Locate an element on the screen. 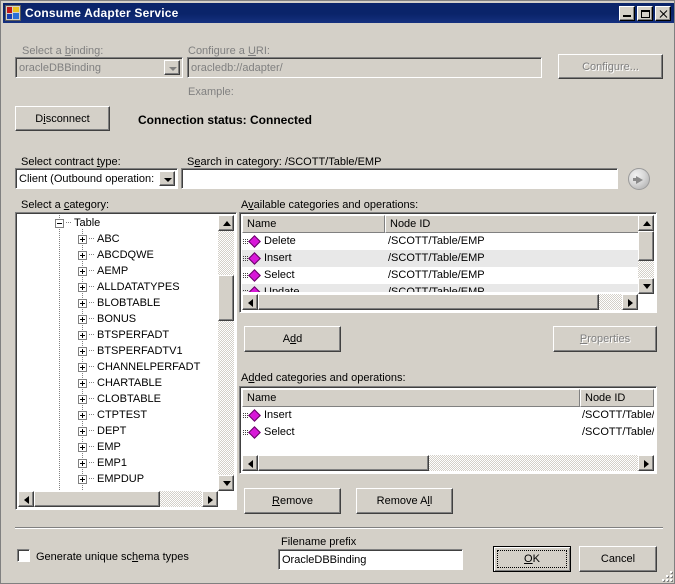  remove-button: Remove is located at coordinates (292, 501).